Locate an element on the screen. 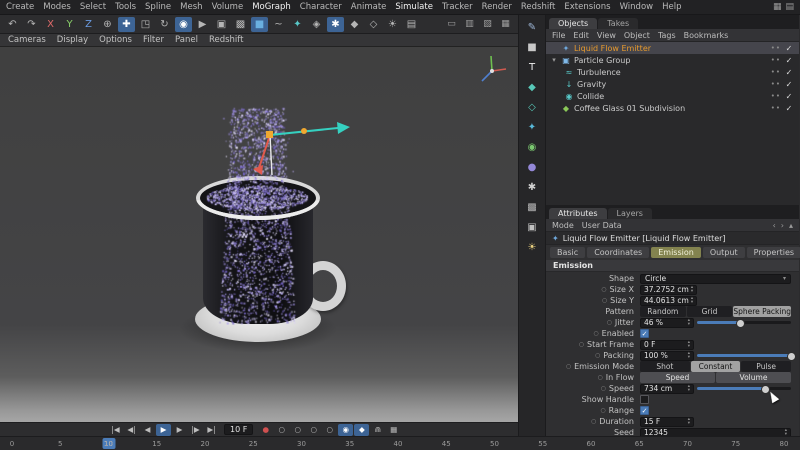 The height and width of the screenshot is (450, 800). environment-icon: ☀ is located at coordinates (392, 24).